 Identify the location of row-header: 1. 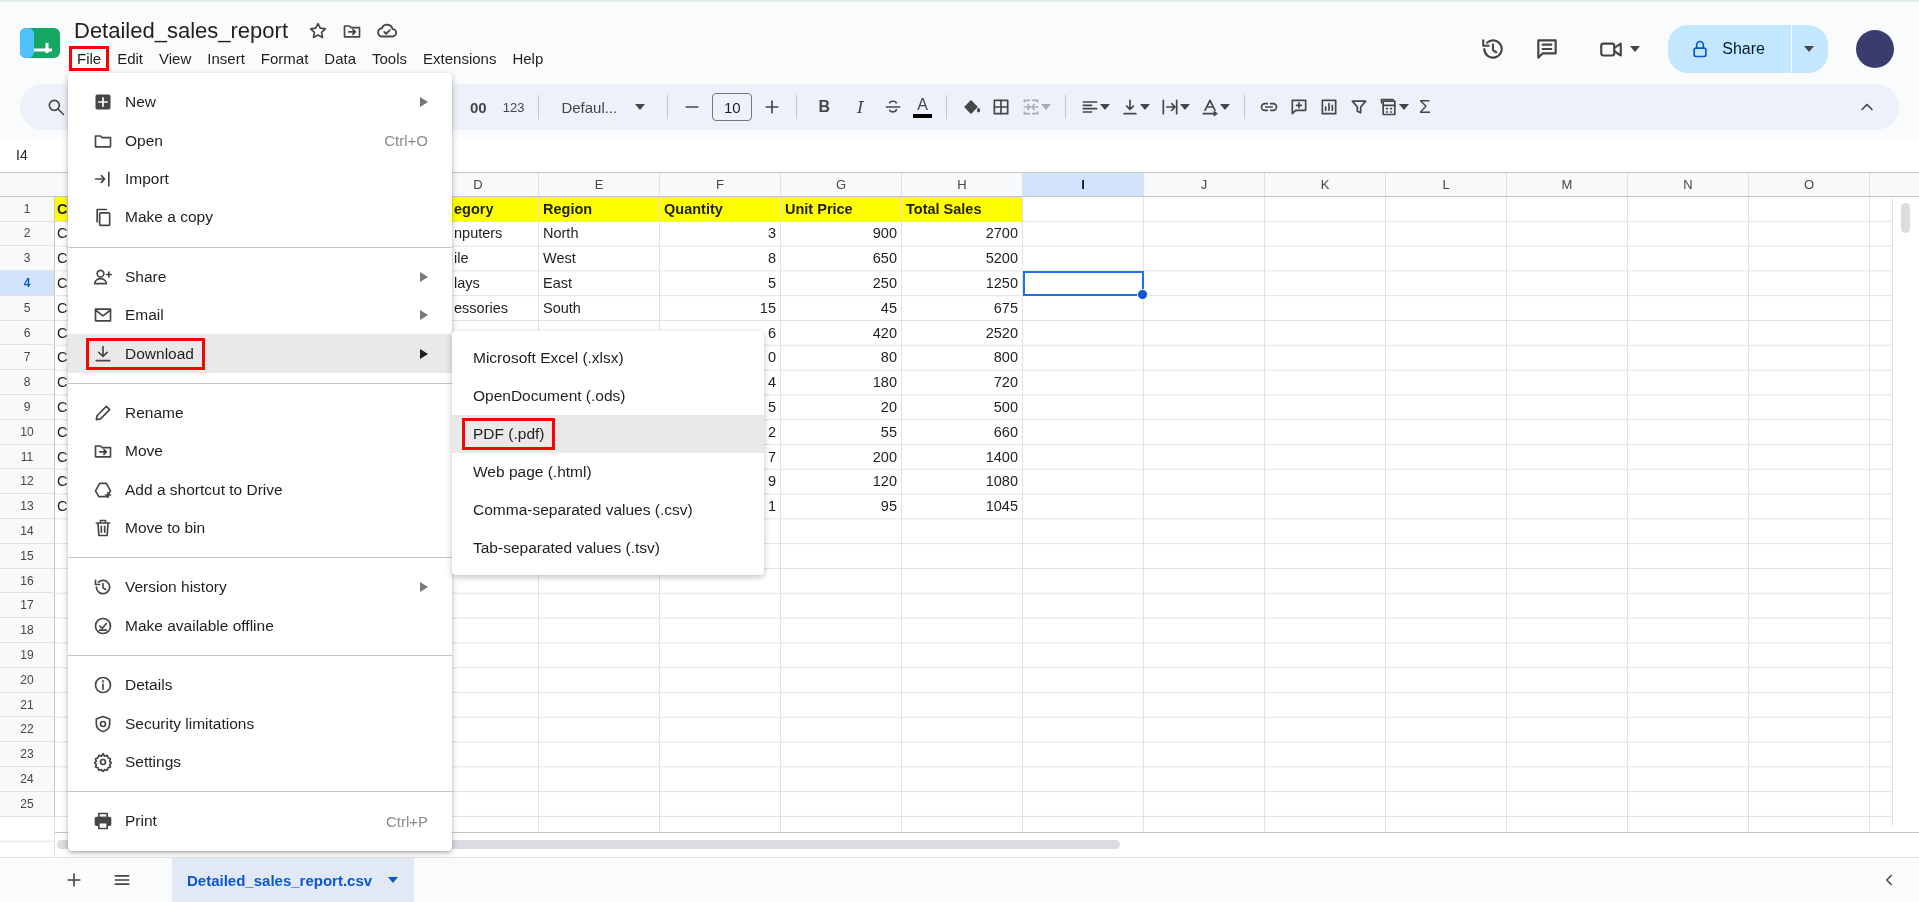
(27, 209).